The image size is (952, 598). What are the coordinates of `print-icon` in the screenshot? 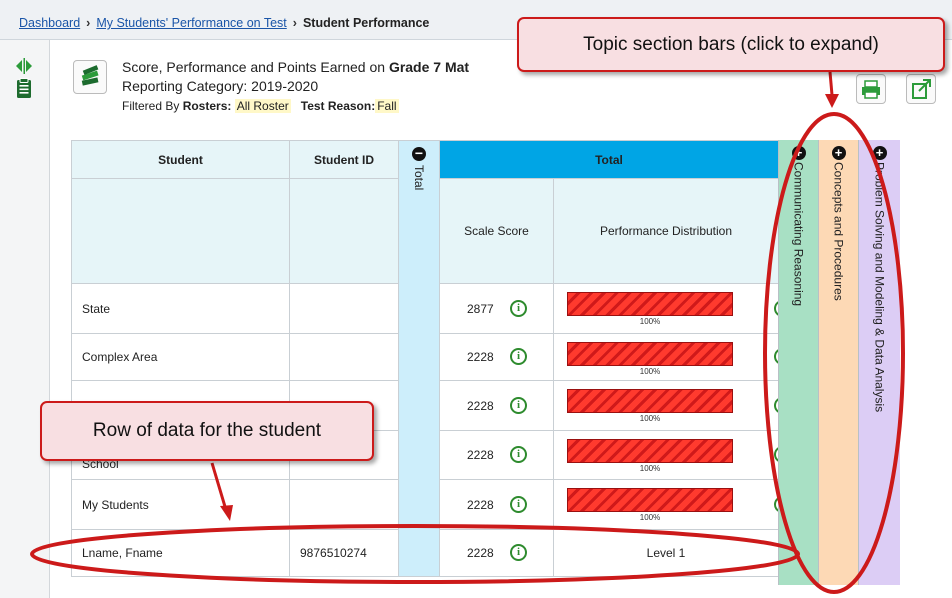 It's located at (871, 89).